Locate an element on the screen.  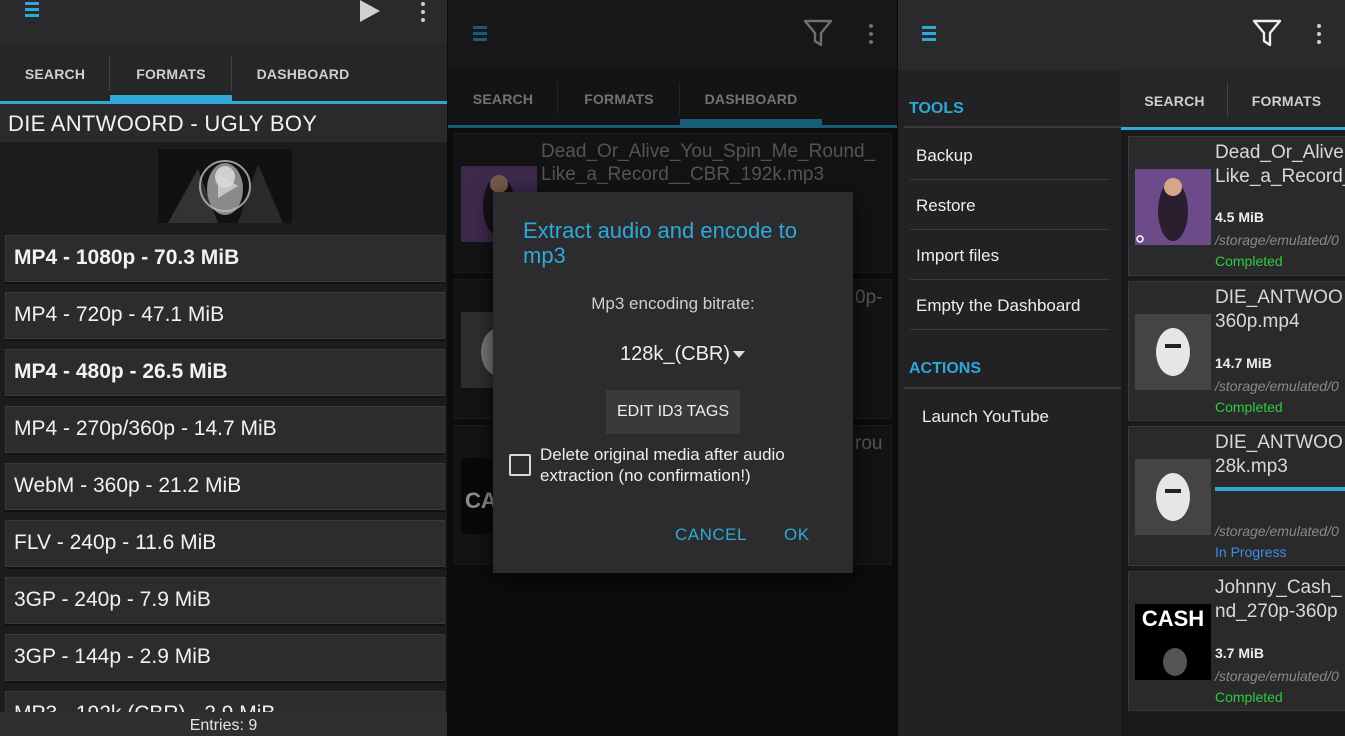
edit-id3-tags-button: EDIT ID3 TAGS is located at coordinates (673, 412).